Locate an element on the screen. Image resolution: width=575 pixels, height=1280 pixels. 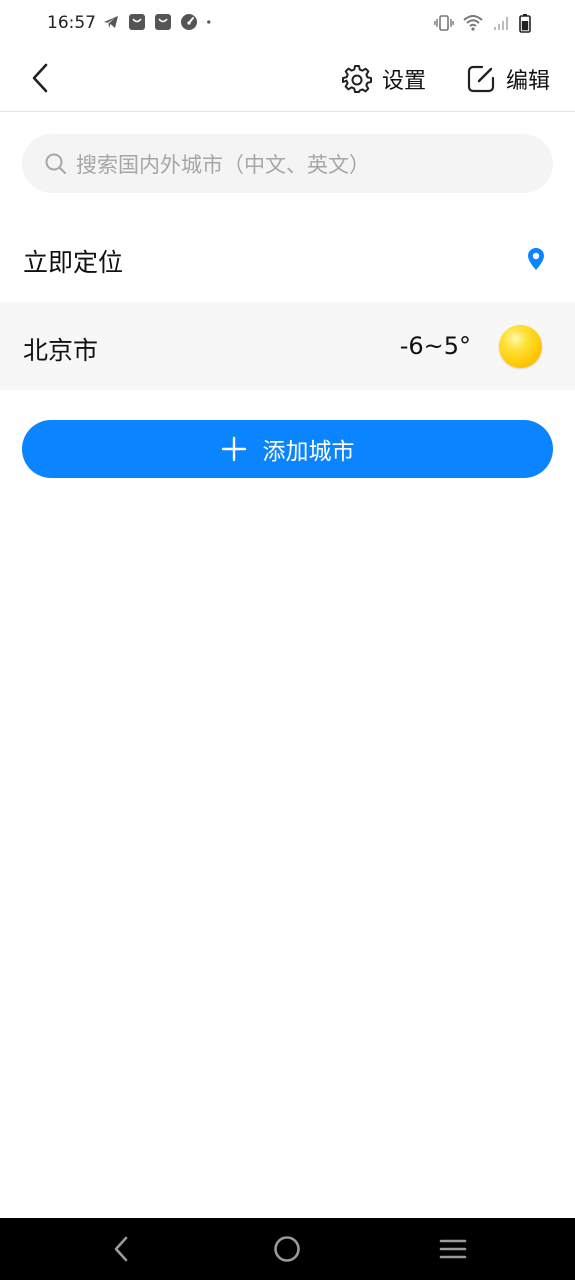
signal-icon is located at coordinates (501, 23).